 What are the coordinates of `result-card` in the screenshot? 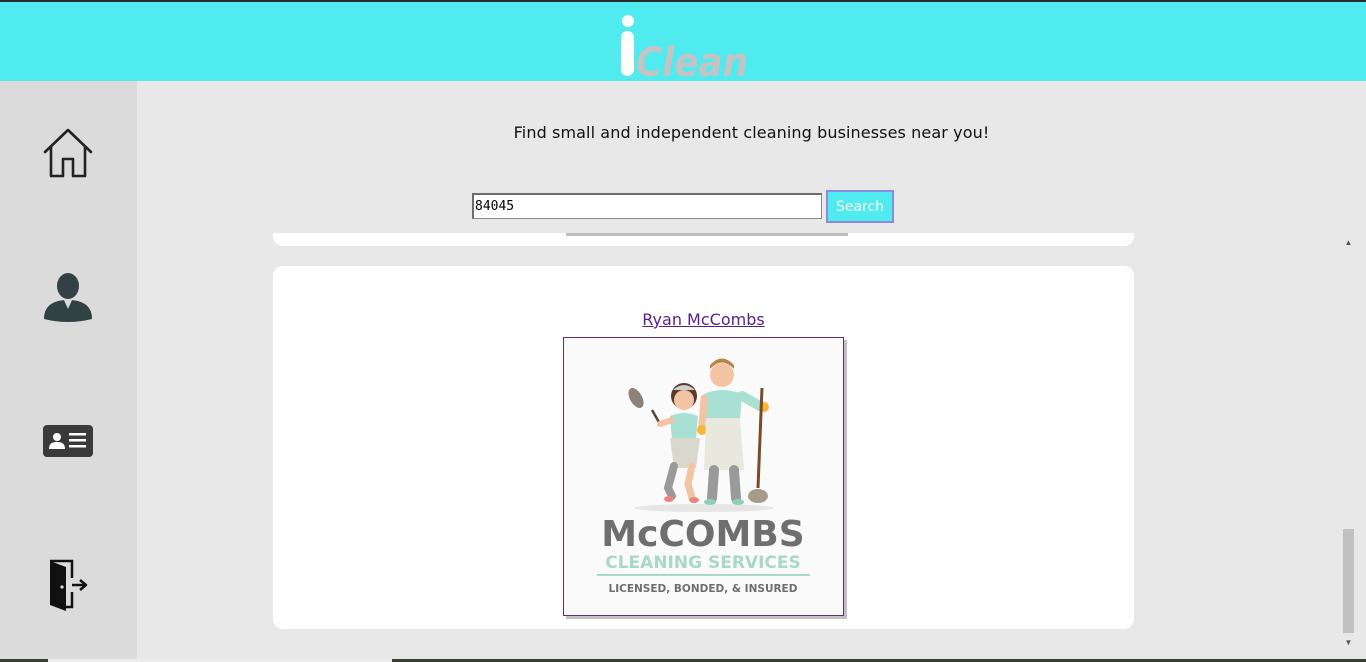 It's located at (703, 239).